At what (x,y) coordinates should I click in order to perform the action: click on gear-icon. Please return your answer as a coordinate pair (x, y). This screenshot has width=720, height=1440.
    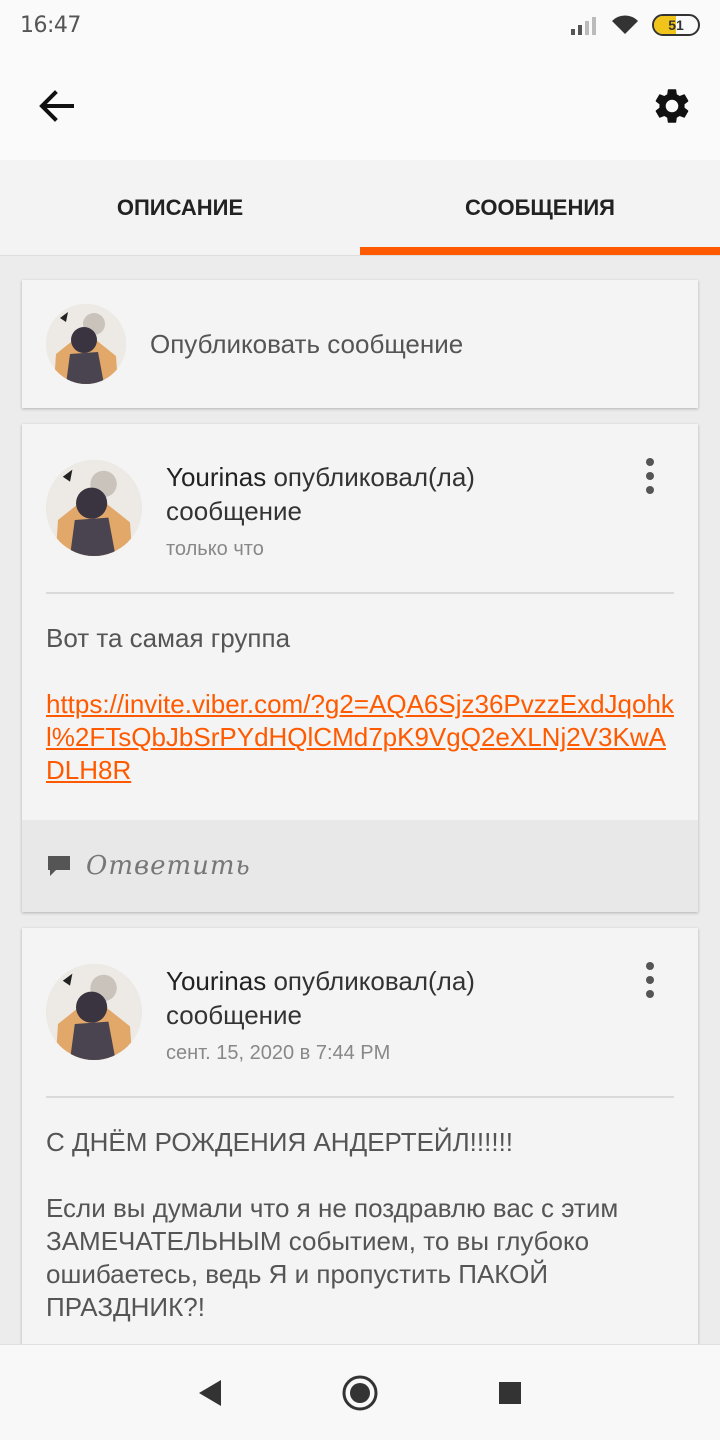
    Looking at the image, I should click on (672, 106).